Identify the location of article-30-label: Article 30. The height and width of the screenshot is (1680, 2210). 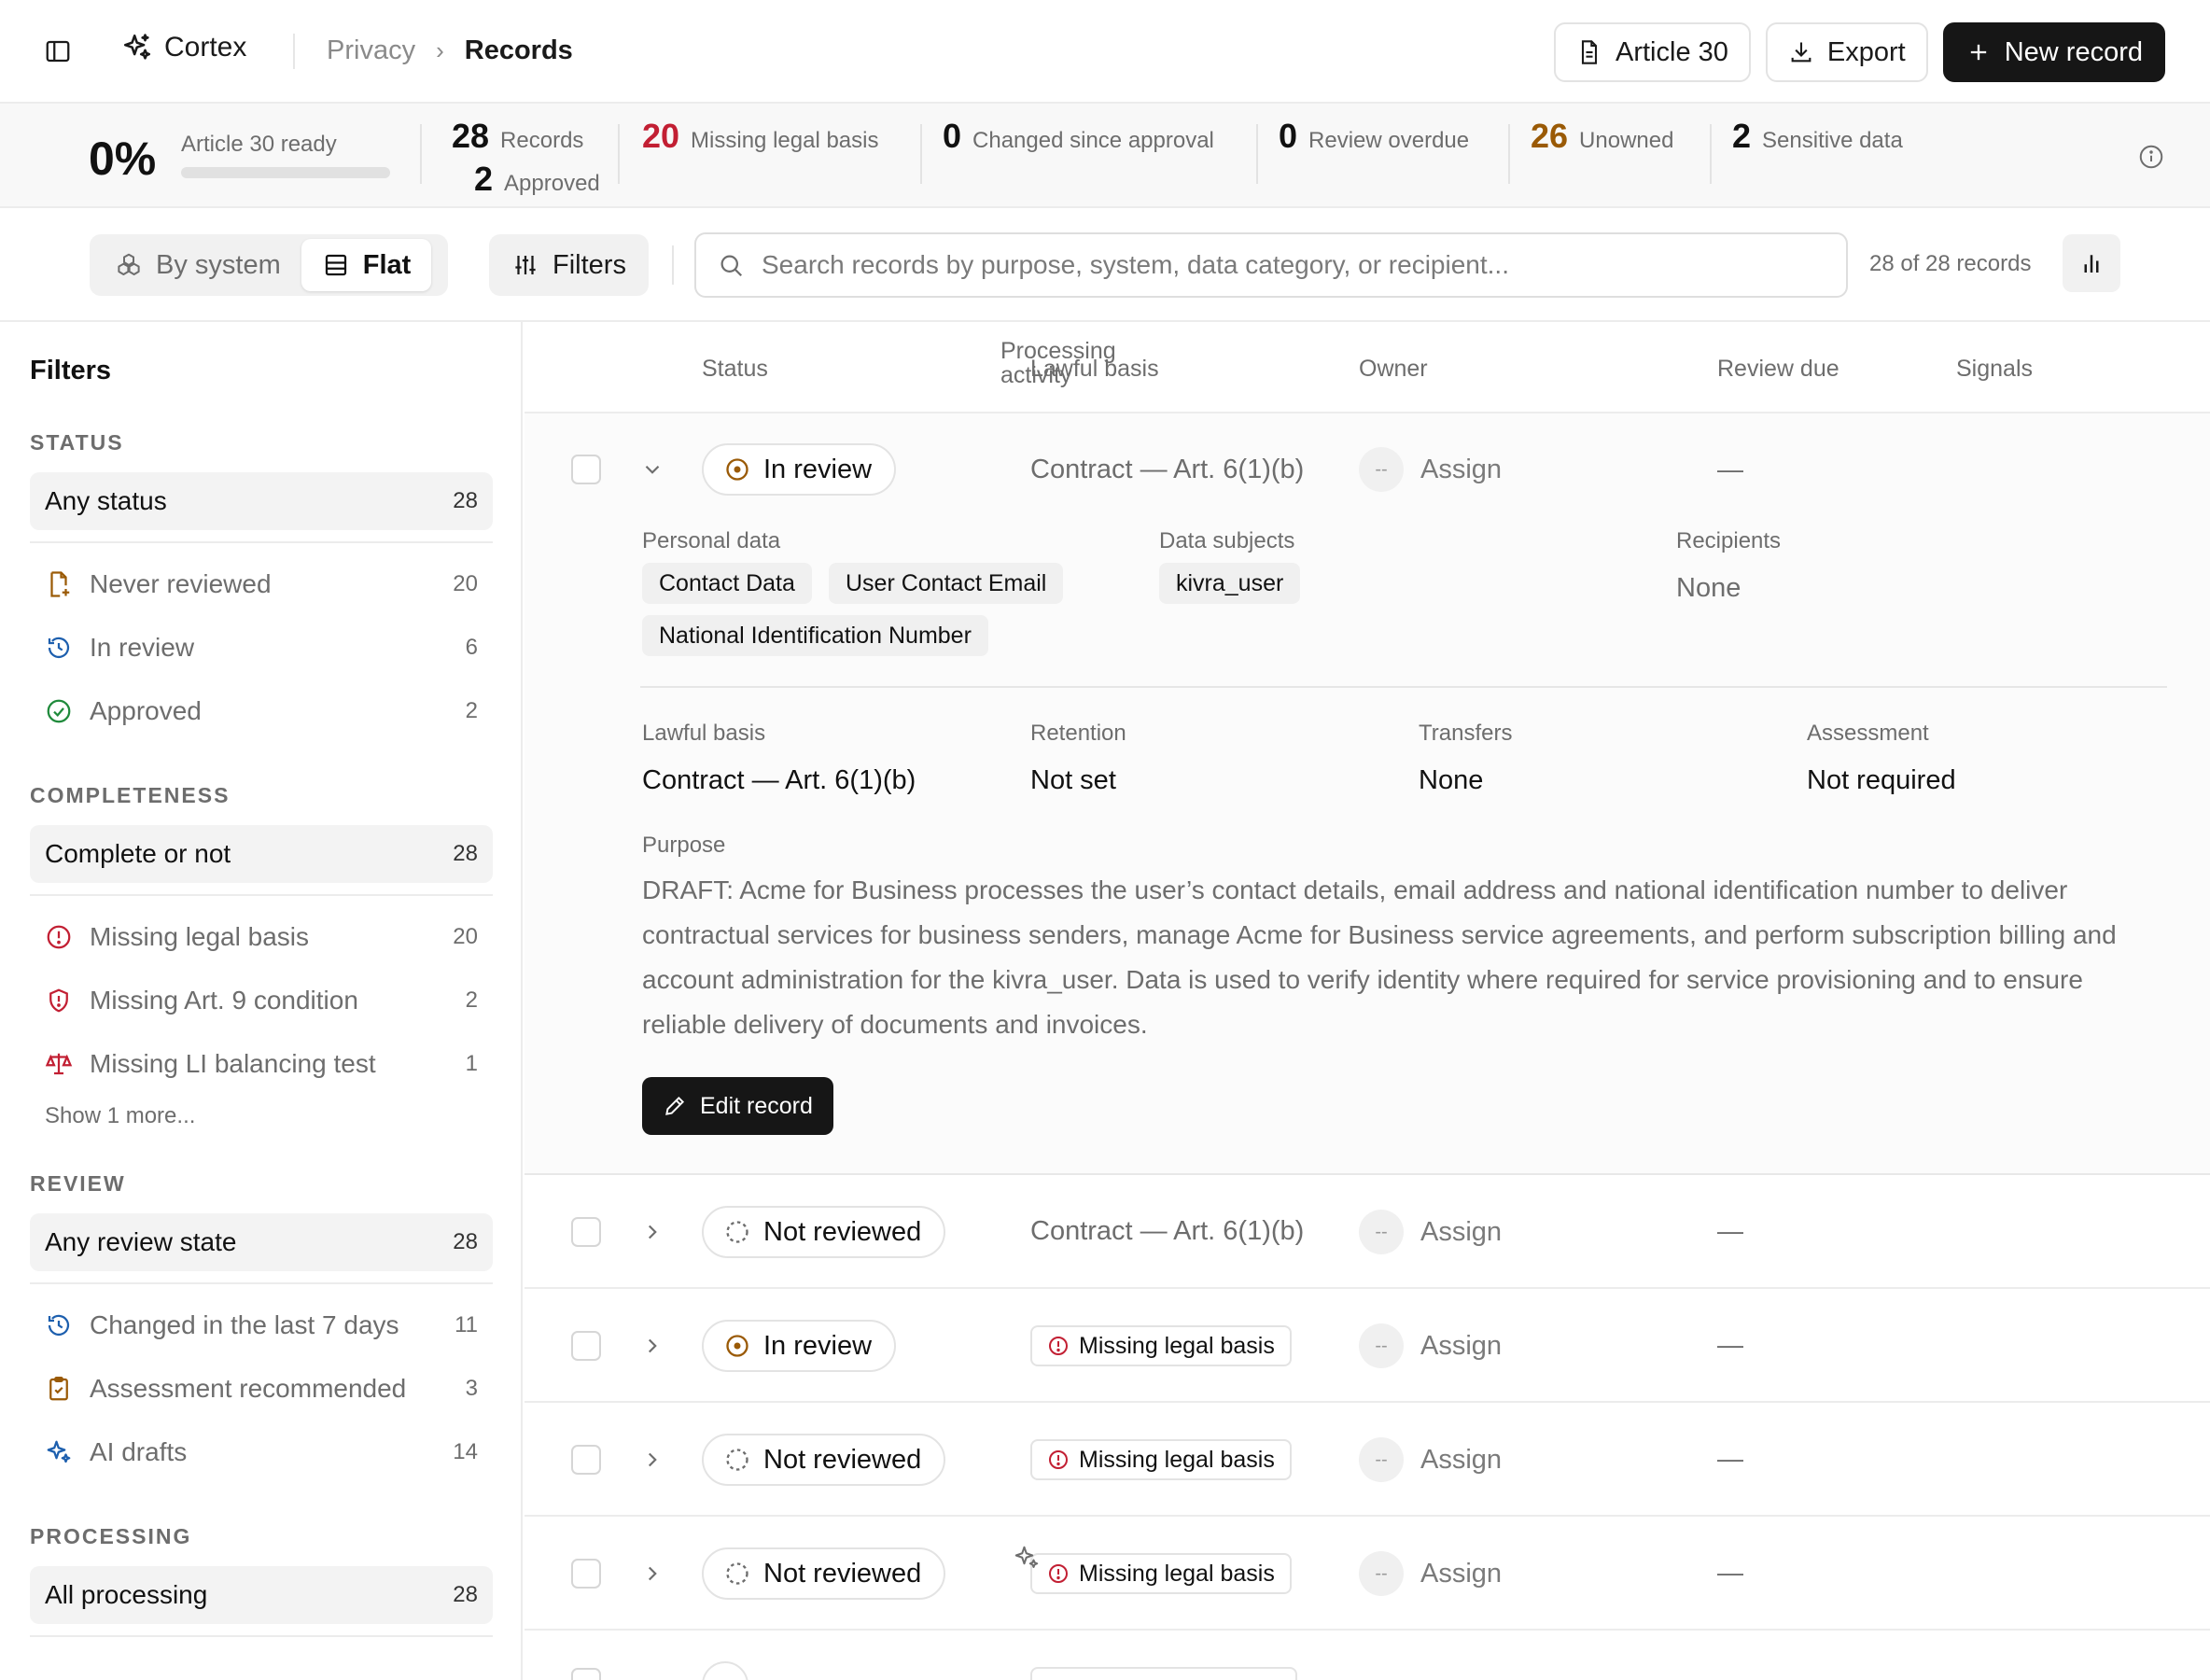
(1672, 51).